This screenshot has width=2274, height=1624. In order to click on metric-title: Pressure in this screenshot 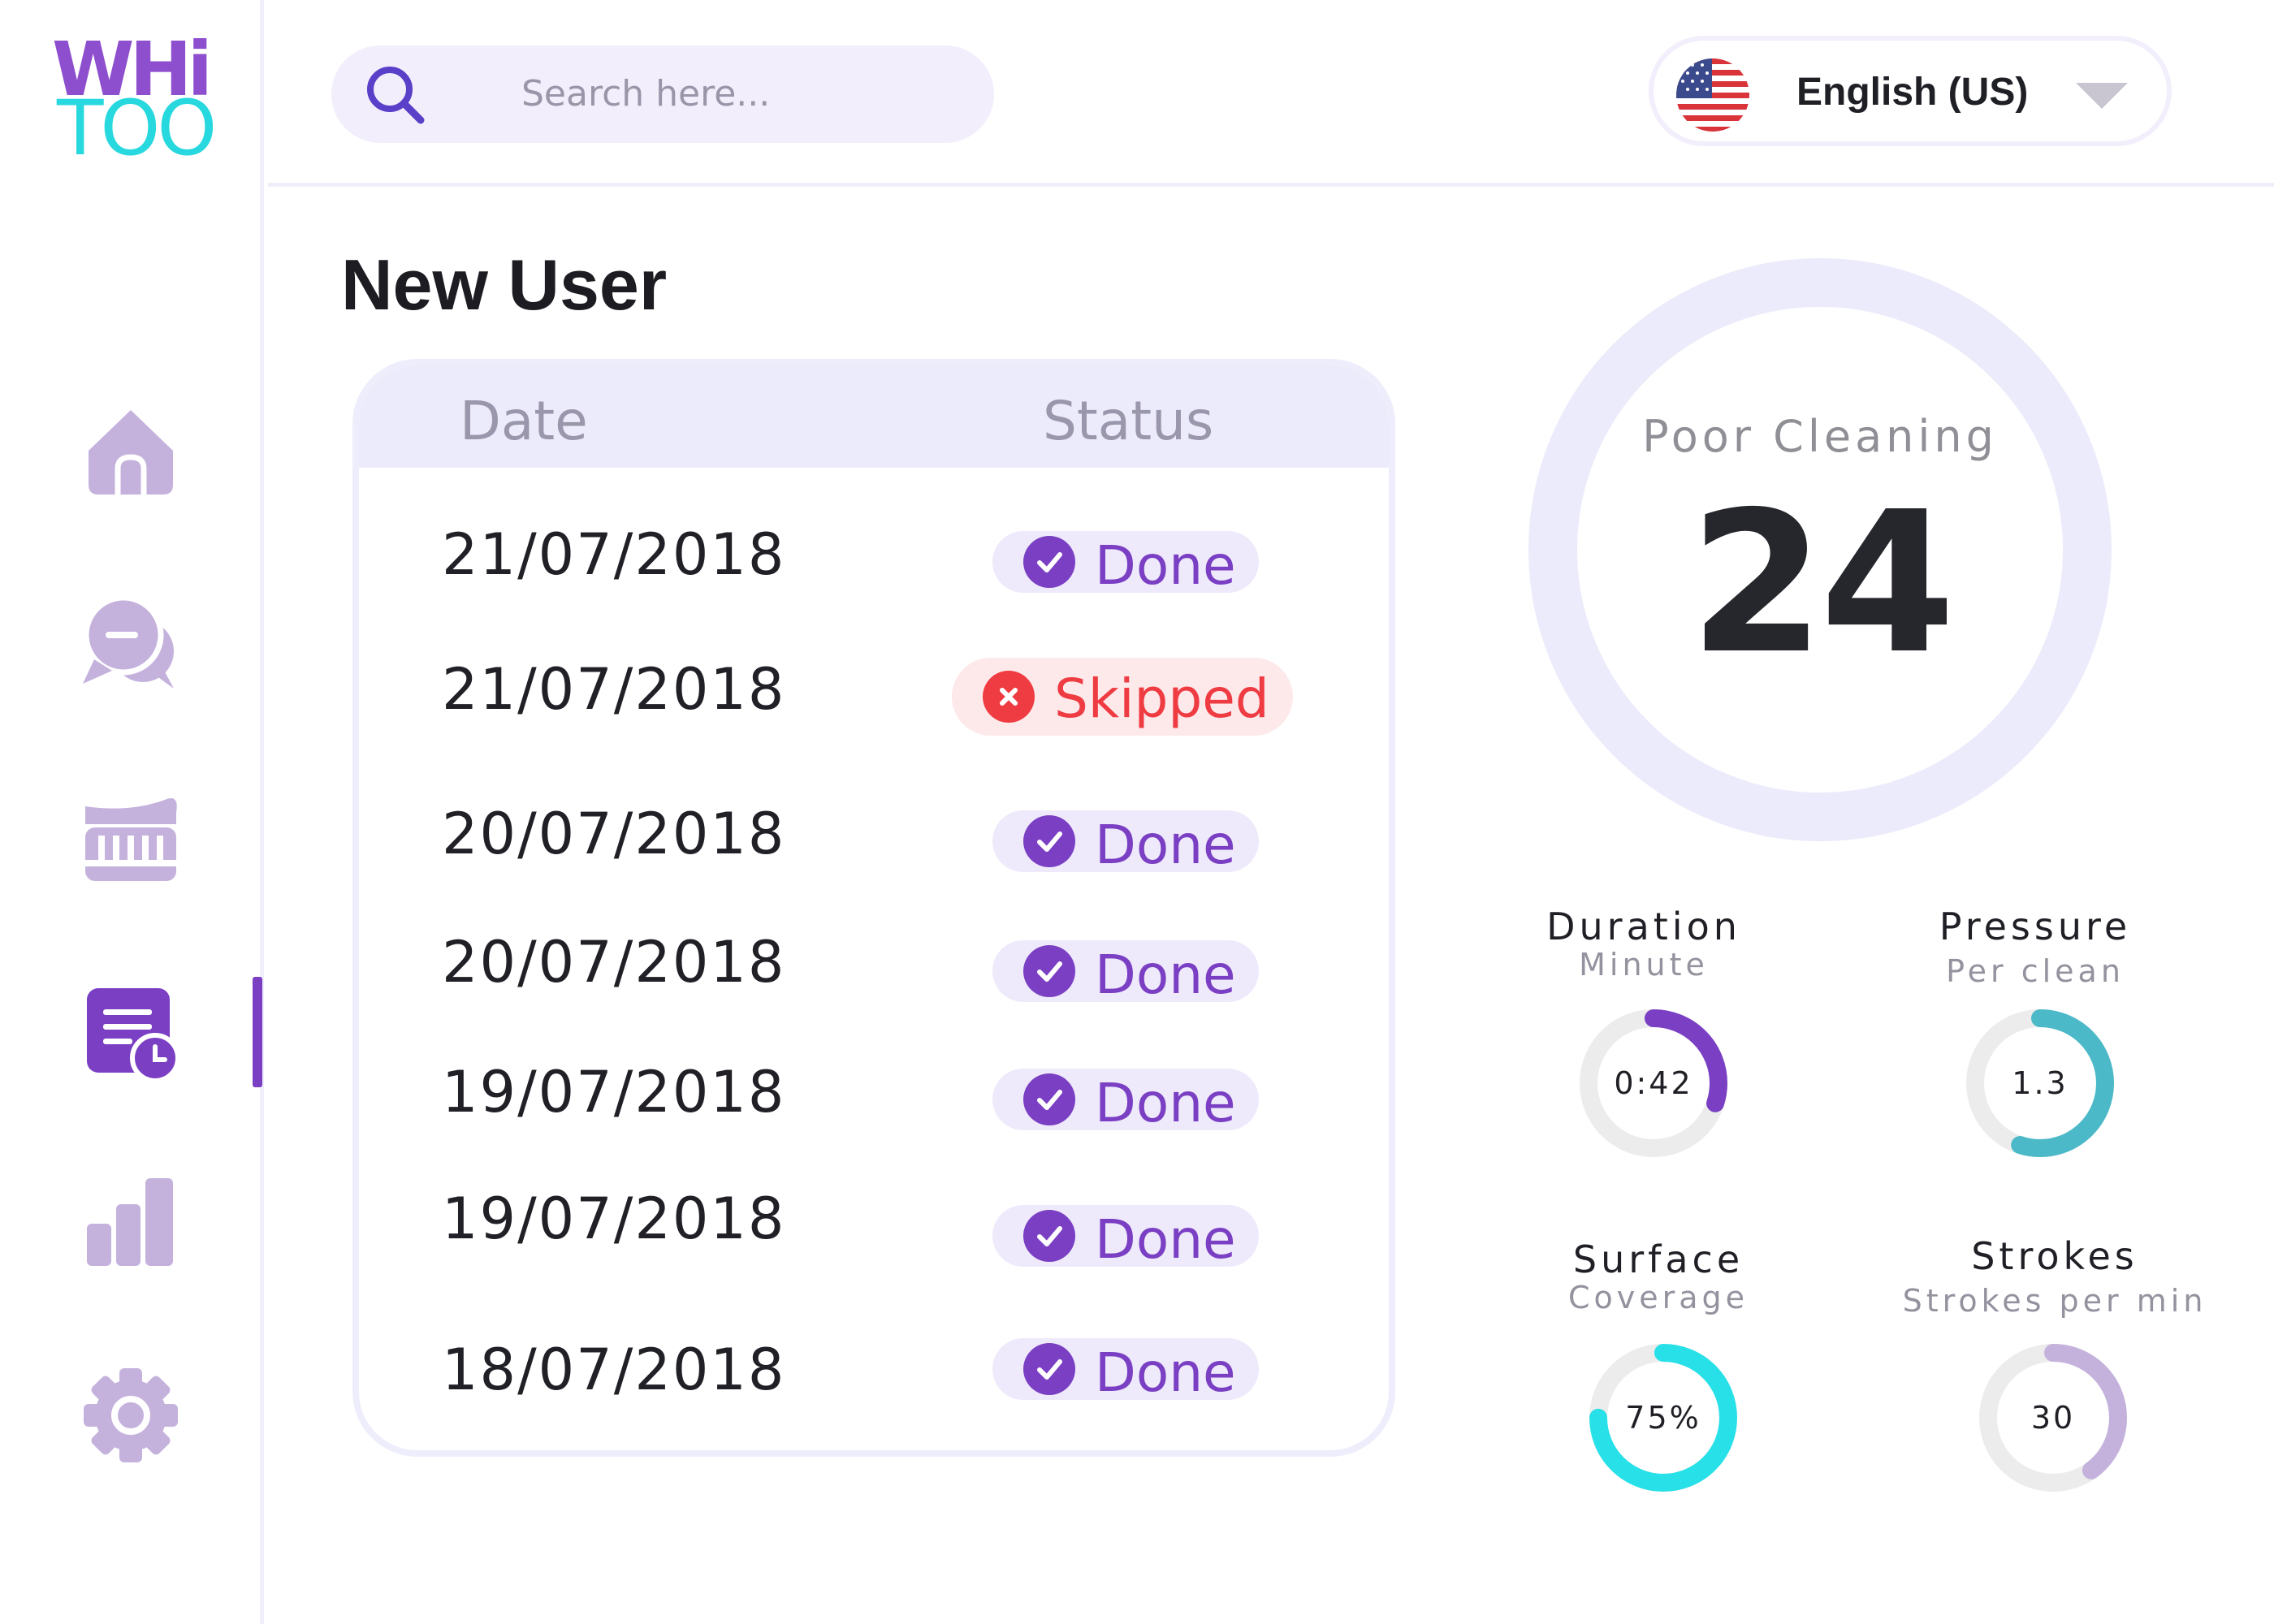, I will do `click(2035, 927)`.